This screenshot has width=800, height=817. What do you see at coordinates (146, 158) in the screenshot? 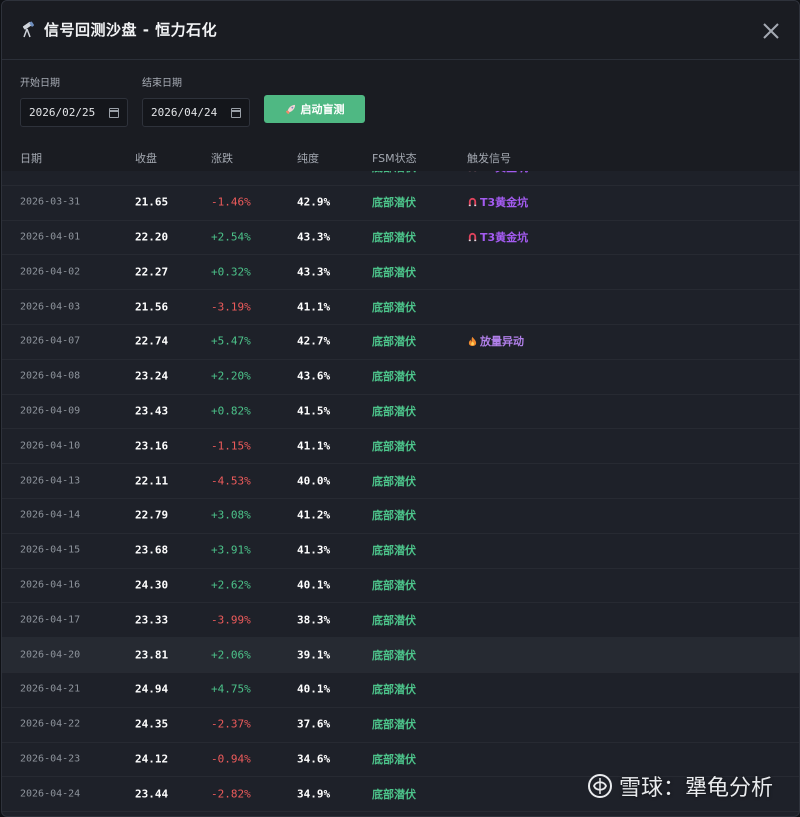
I see `header-close: 收盘` at bounding box center [146, 158].